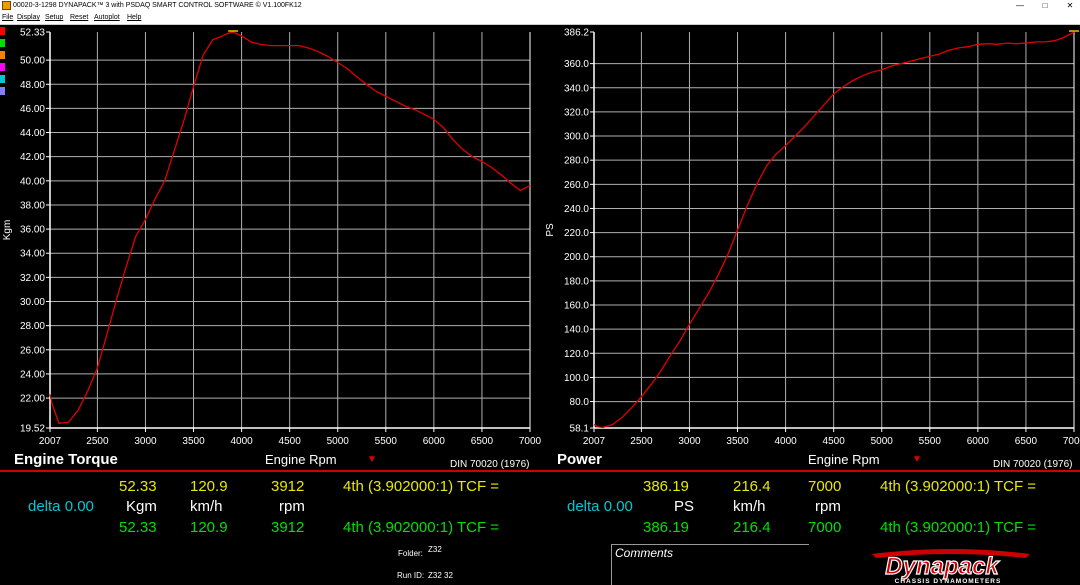 This screenshot has width=1080, height=585. What do you see at coordinates (32, 374) in the screenshot?
I see `y-tick-label: 24.00` at bounding box center [32, 374].